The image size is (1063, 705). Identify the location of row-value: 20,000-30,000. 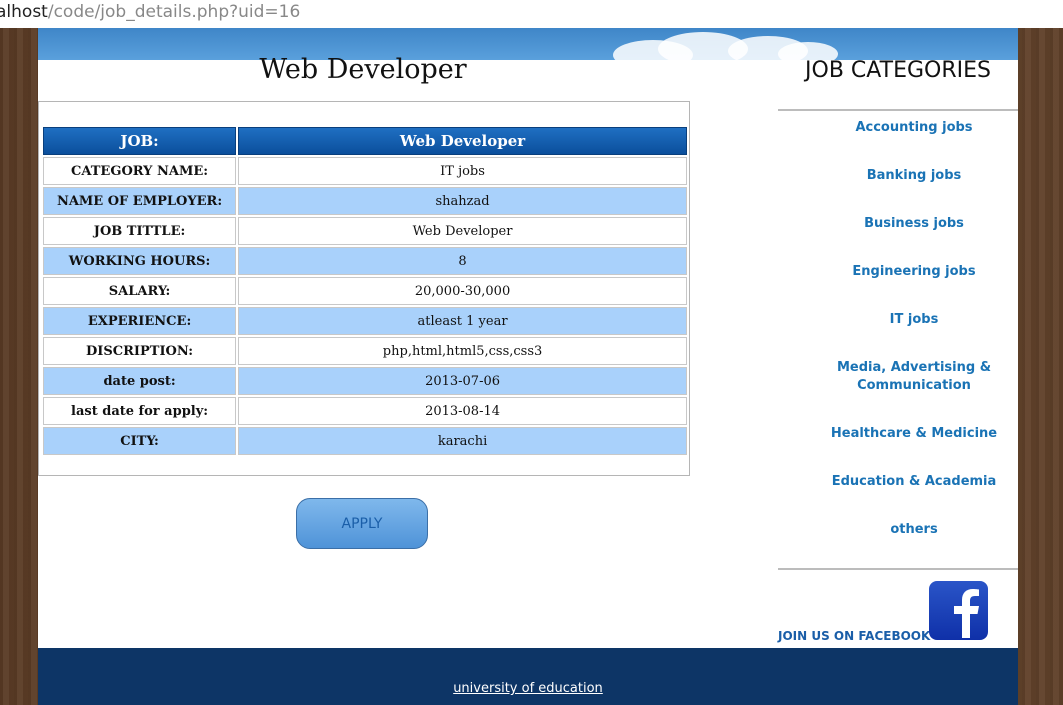
(462, 291).